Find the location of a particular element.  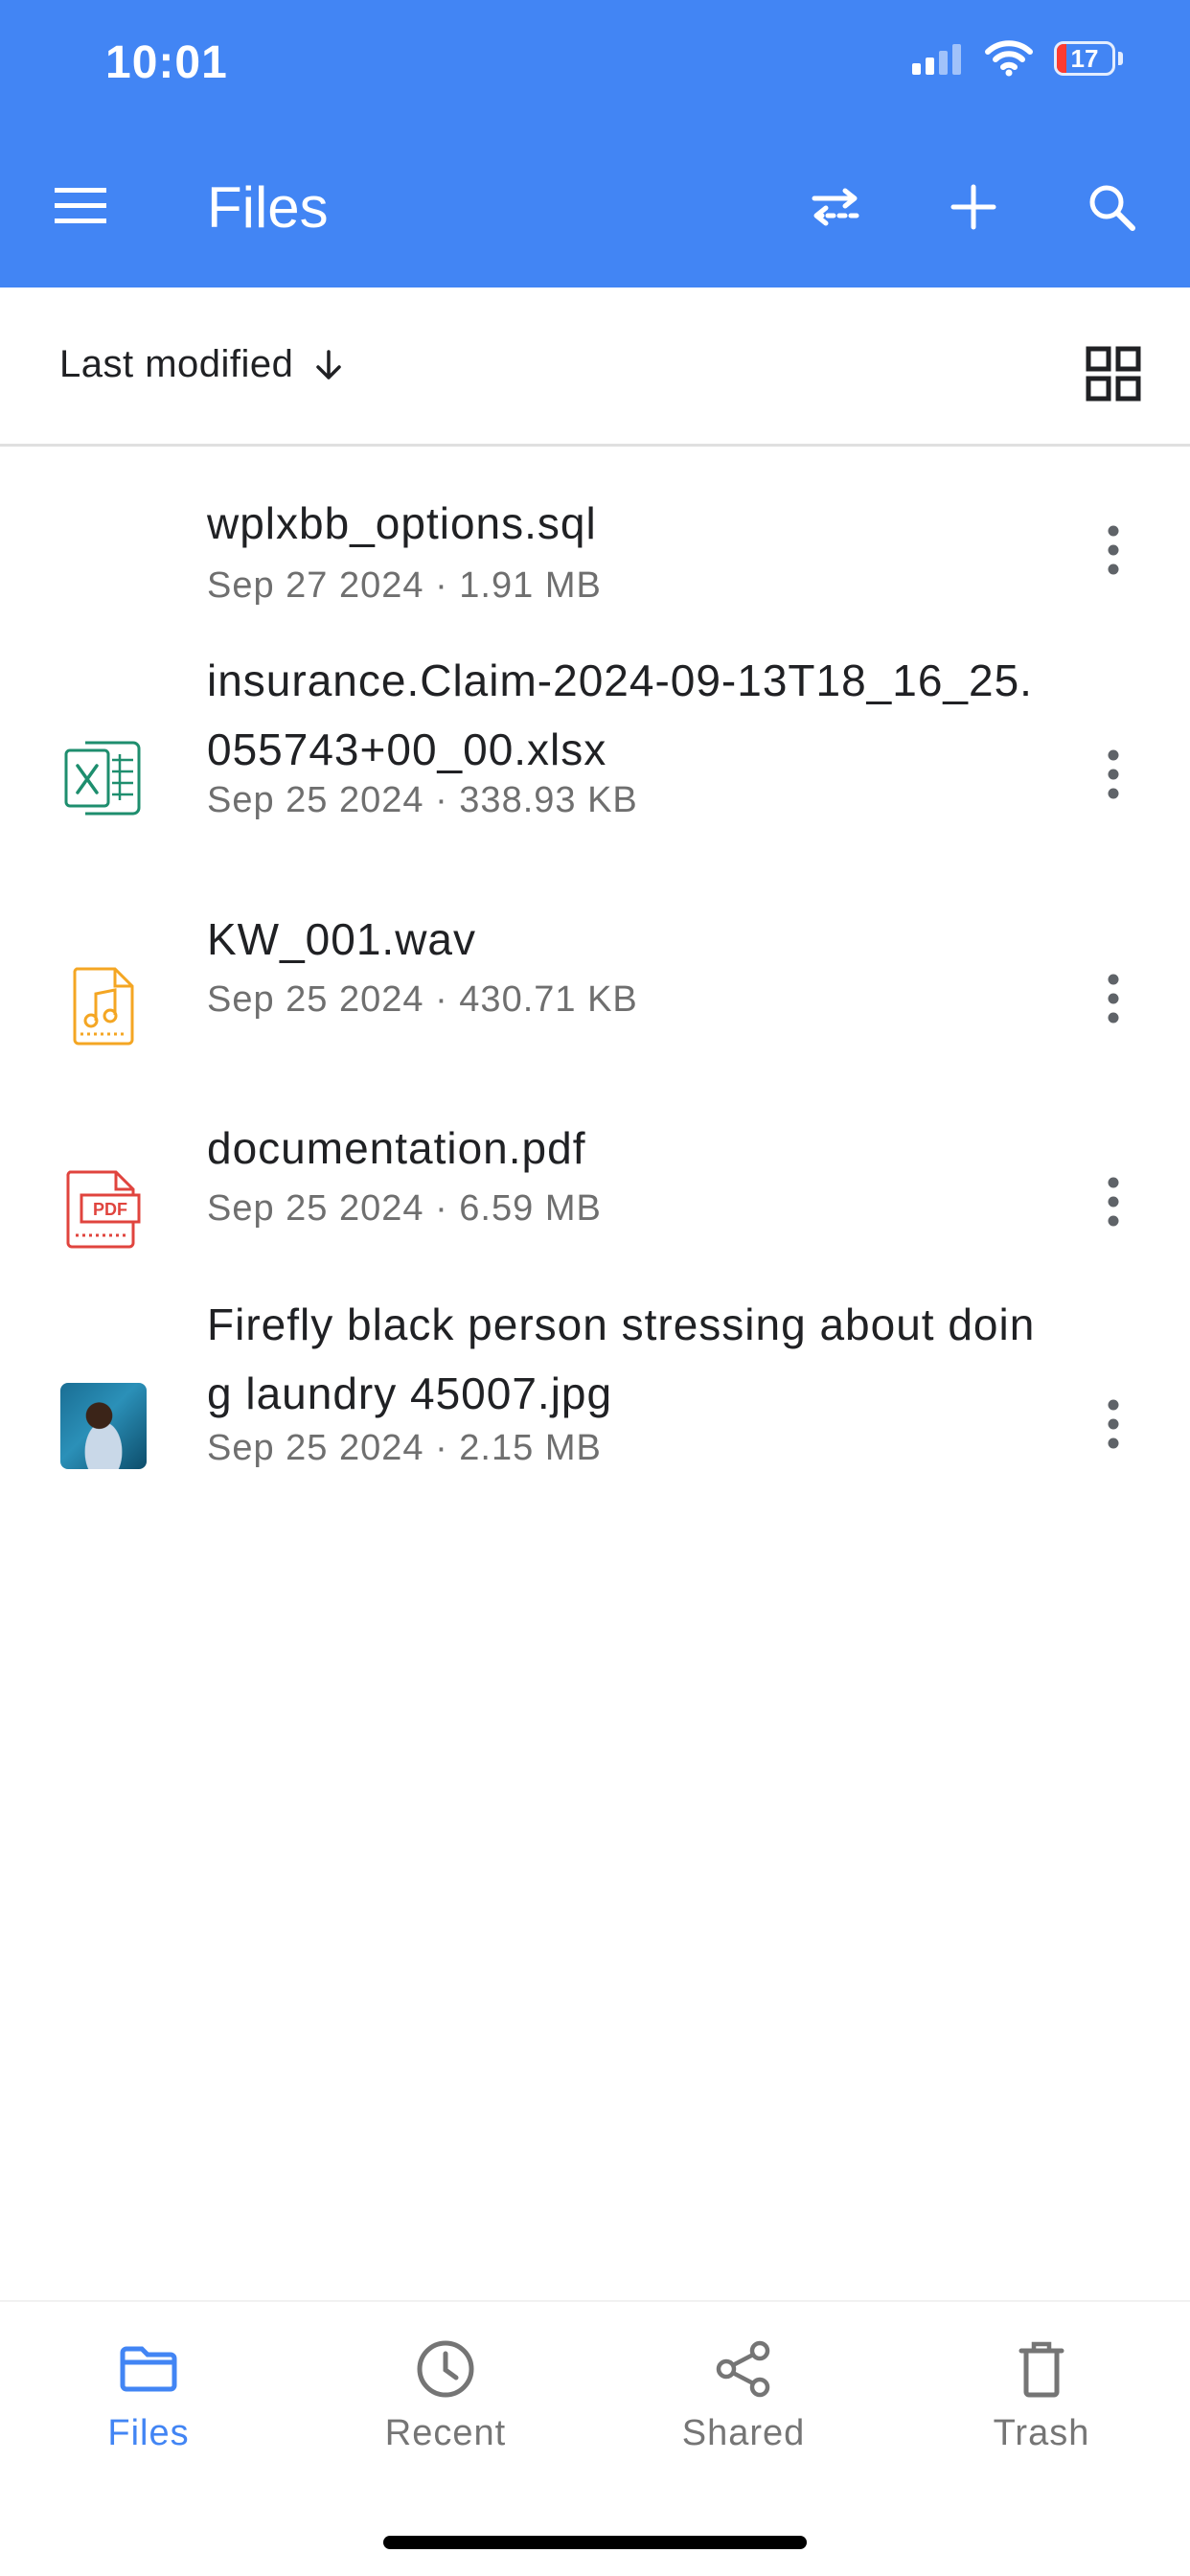

file-meta: Sep 25 2024 · 2.15 MB is located at coordinates (405, 1448).